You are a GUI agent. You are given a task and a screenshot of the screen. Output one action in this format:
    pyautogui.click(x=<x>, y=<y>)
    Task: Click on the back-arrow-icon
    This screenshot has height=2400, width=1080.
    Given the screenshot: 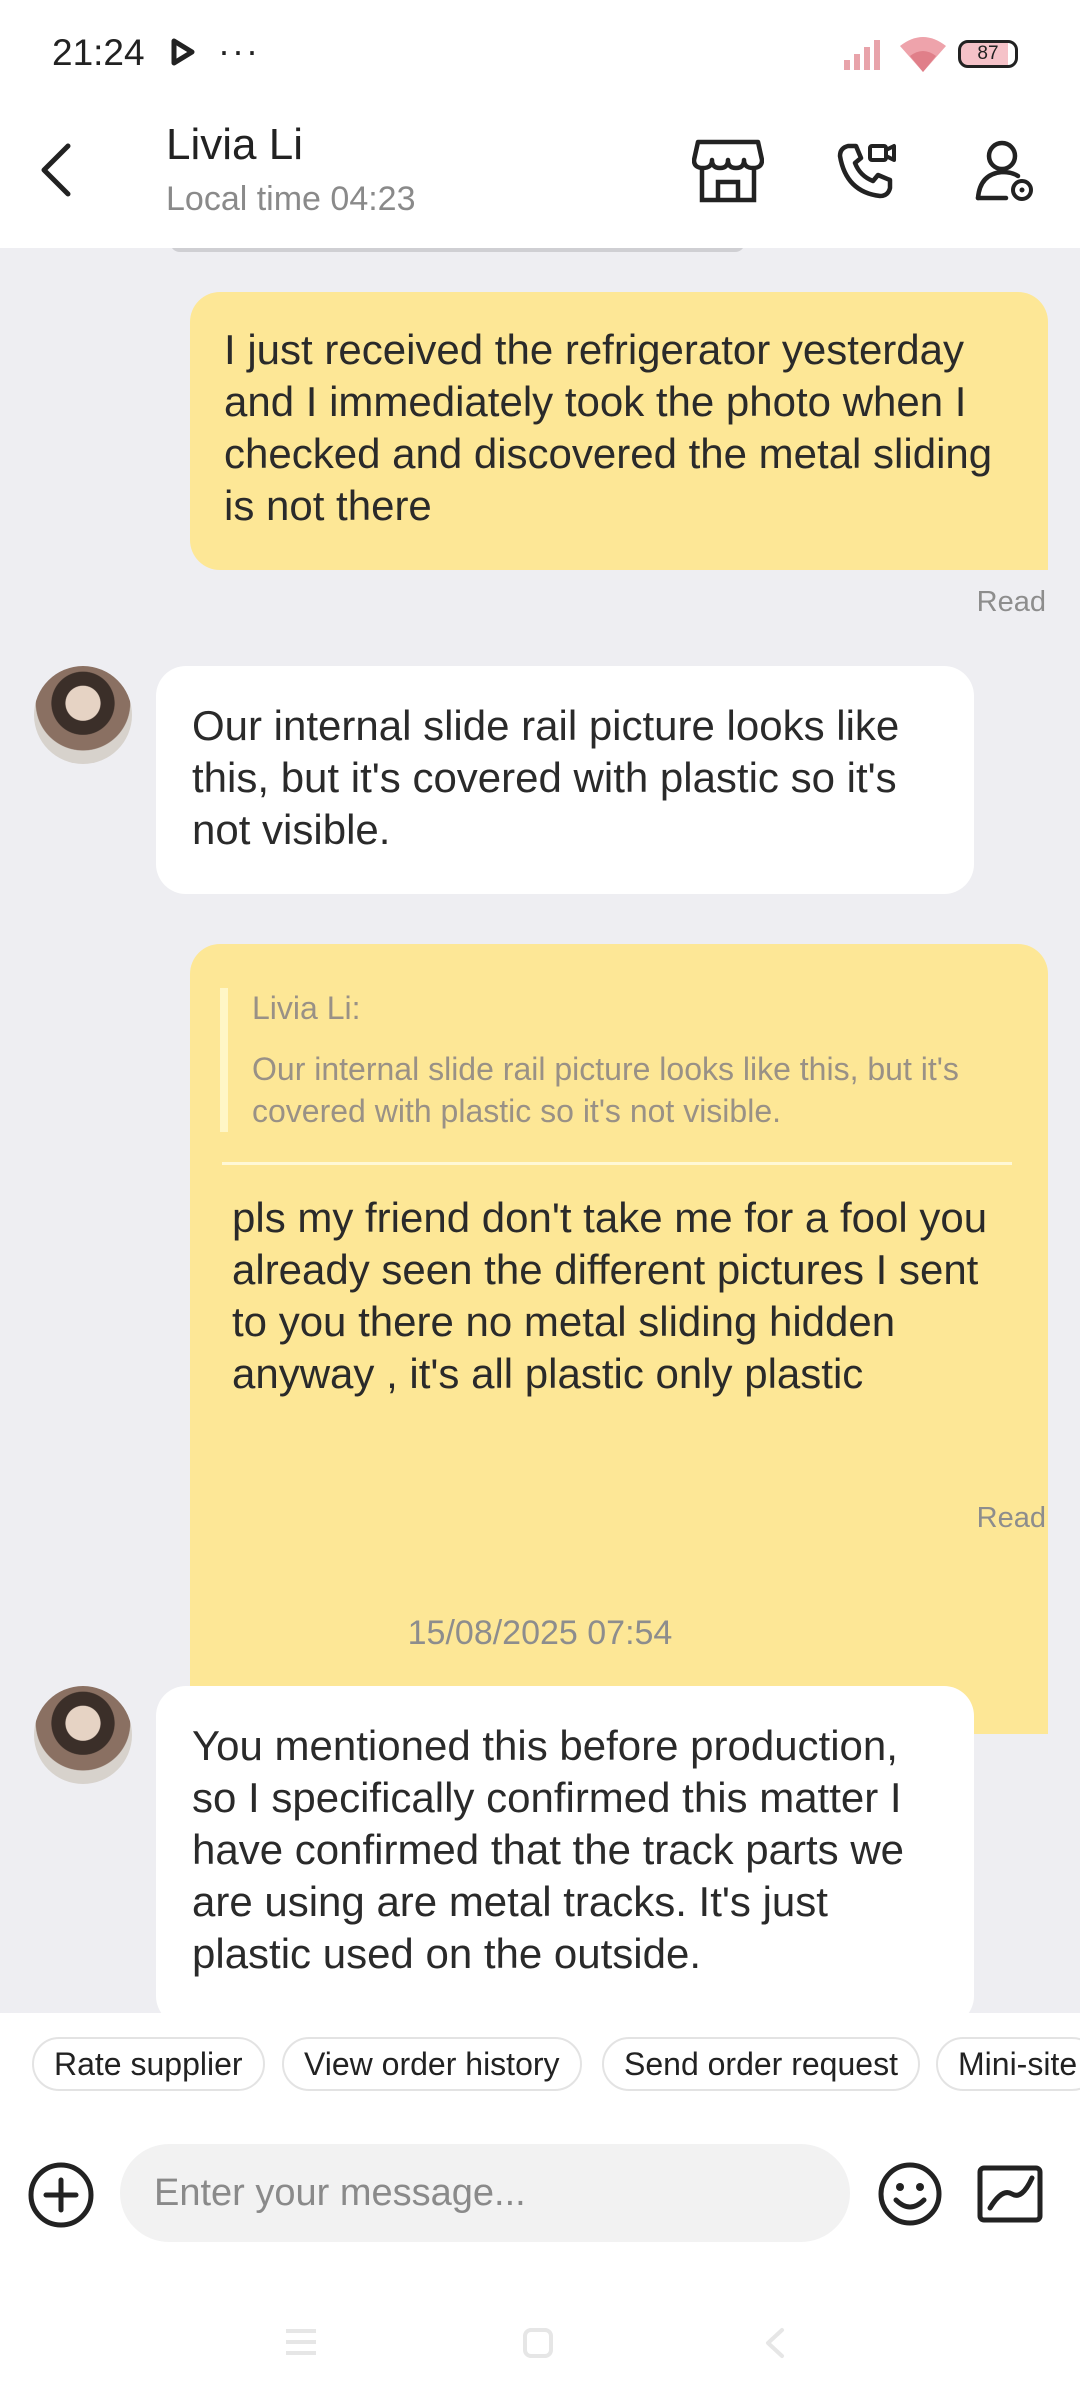 What is the action you would take?
    pyautogui.click(x=60, y=170)
    